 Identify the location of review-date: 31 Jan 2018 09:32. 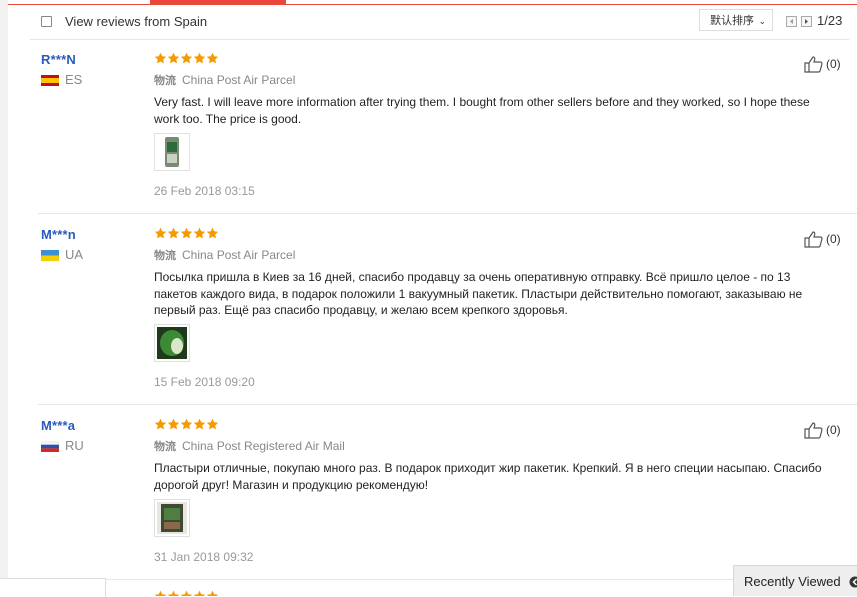
(203, 557).